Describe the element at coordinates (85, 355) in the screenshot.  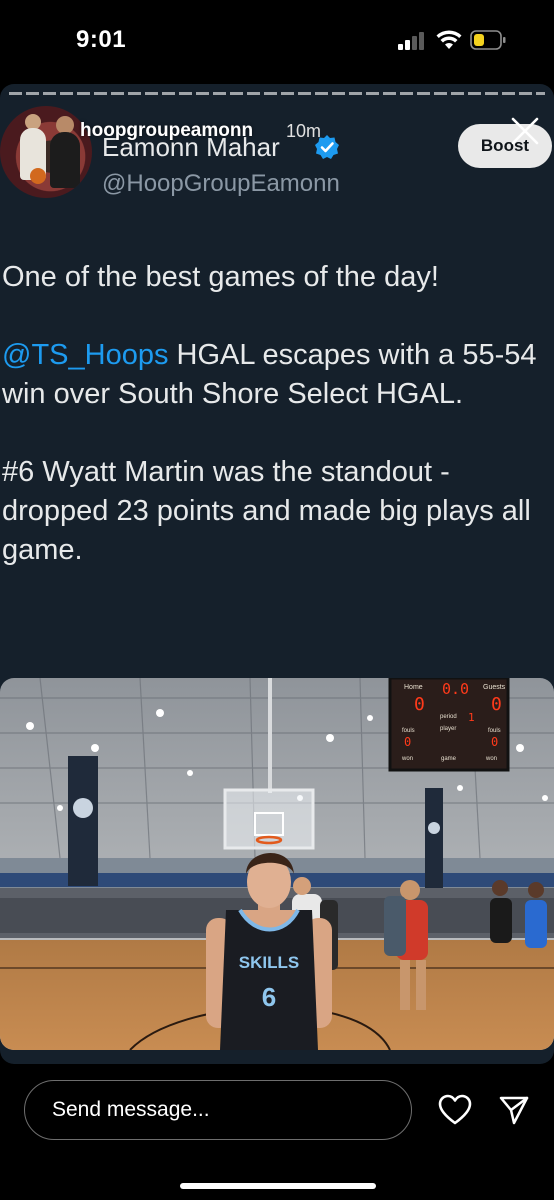
I see `mention-link: @TS_Hoops` at that location.